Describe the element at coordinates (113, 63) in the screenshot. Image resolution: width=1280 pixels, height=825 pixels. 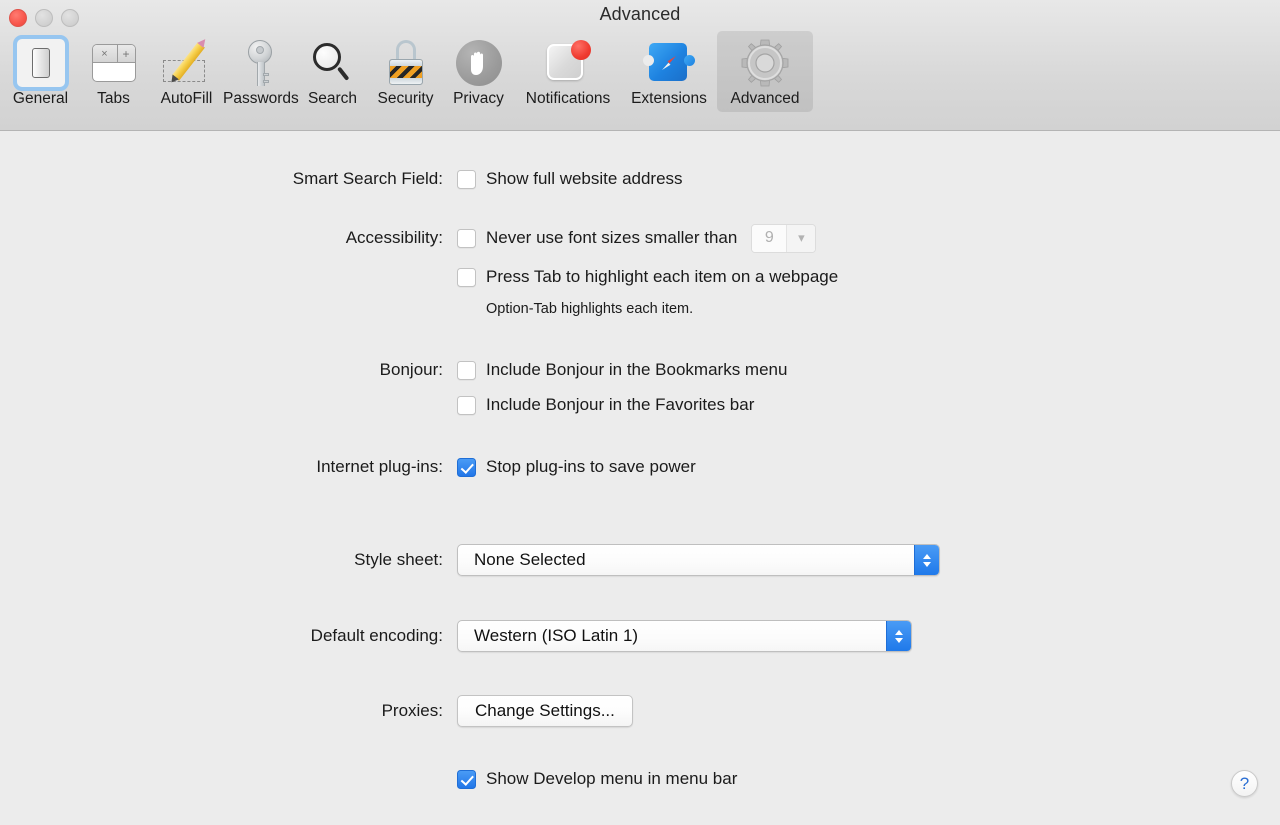
I see `tabs-icon: × +` at that location.